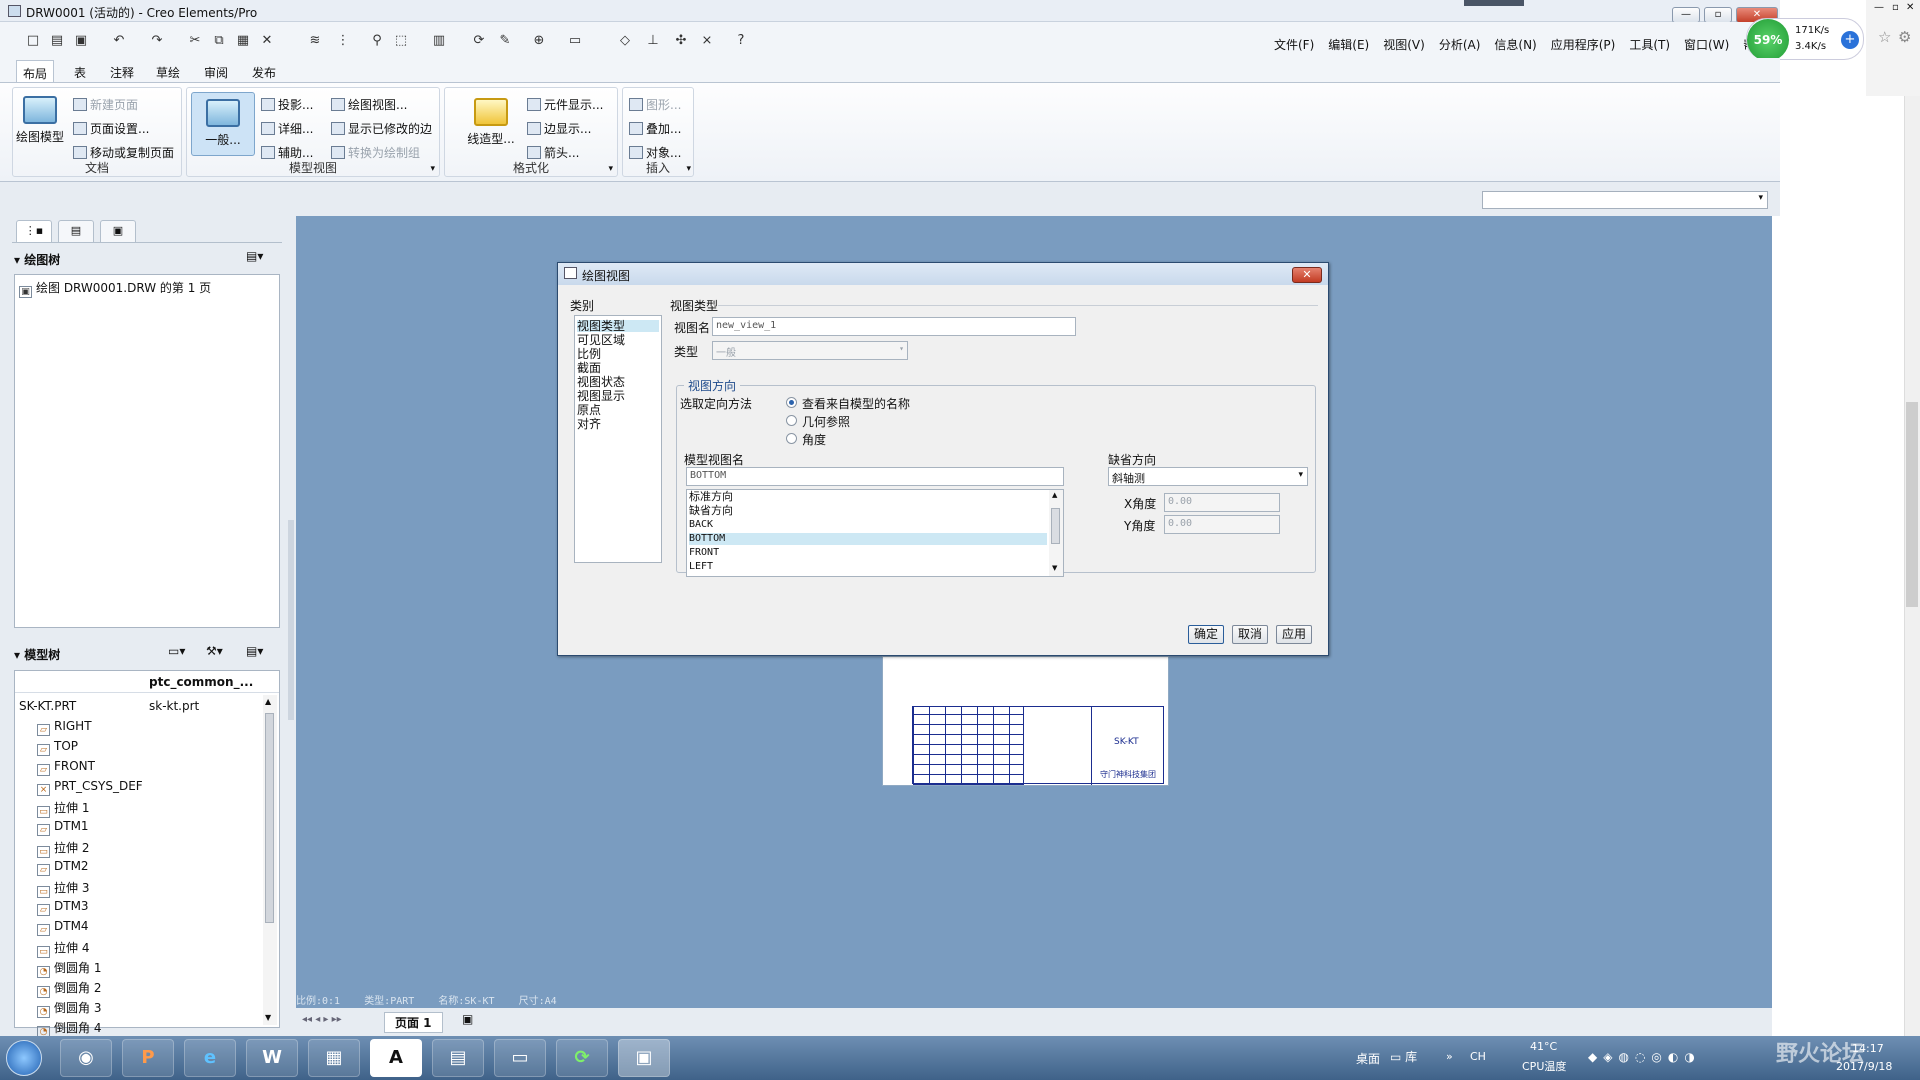 Image resolution: width=1920 pixels, height=1080 pixels. Describe the element at coordinates (268, 1017) in the screenshot. I see `scroll-down-icon: ▼` at that location.